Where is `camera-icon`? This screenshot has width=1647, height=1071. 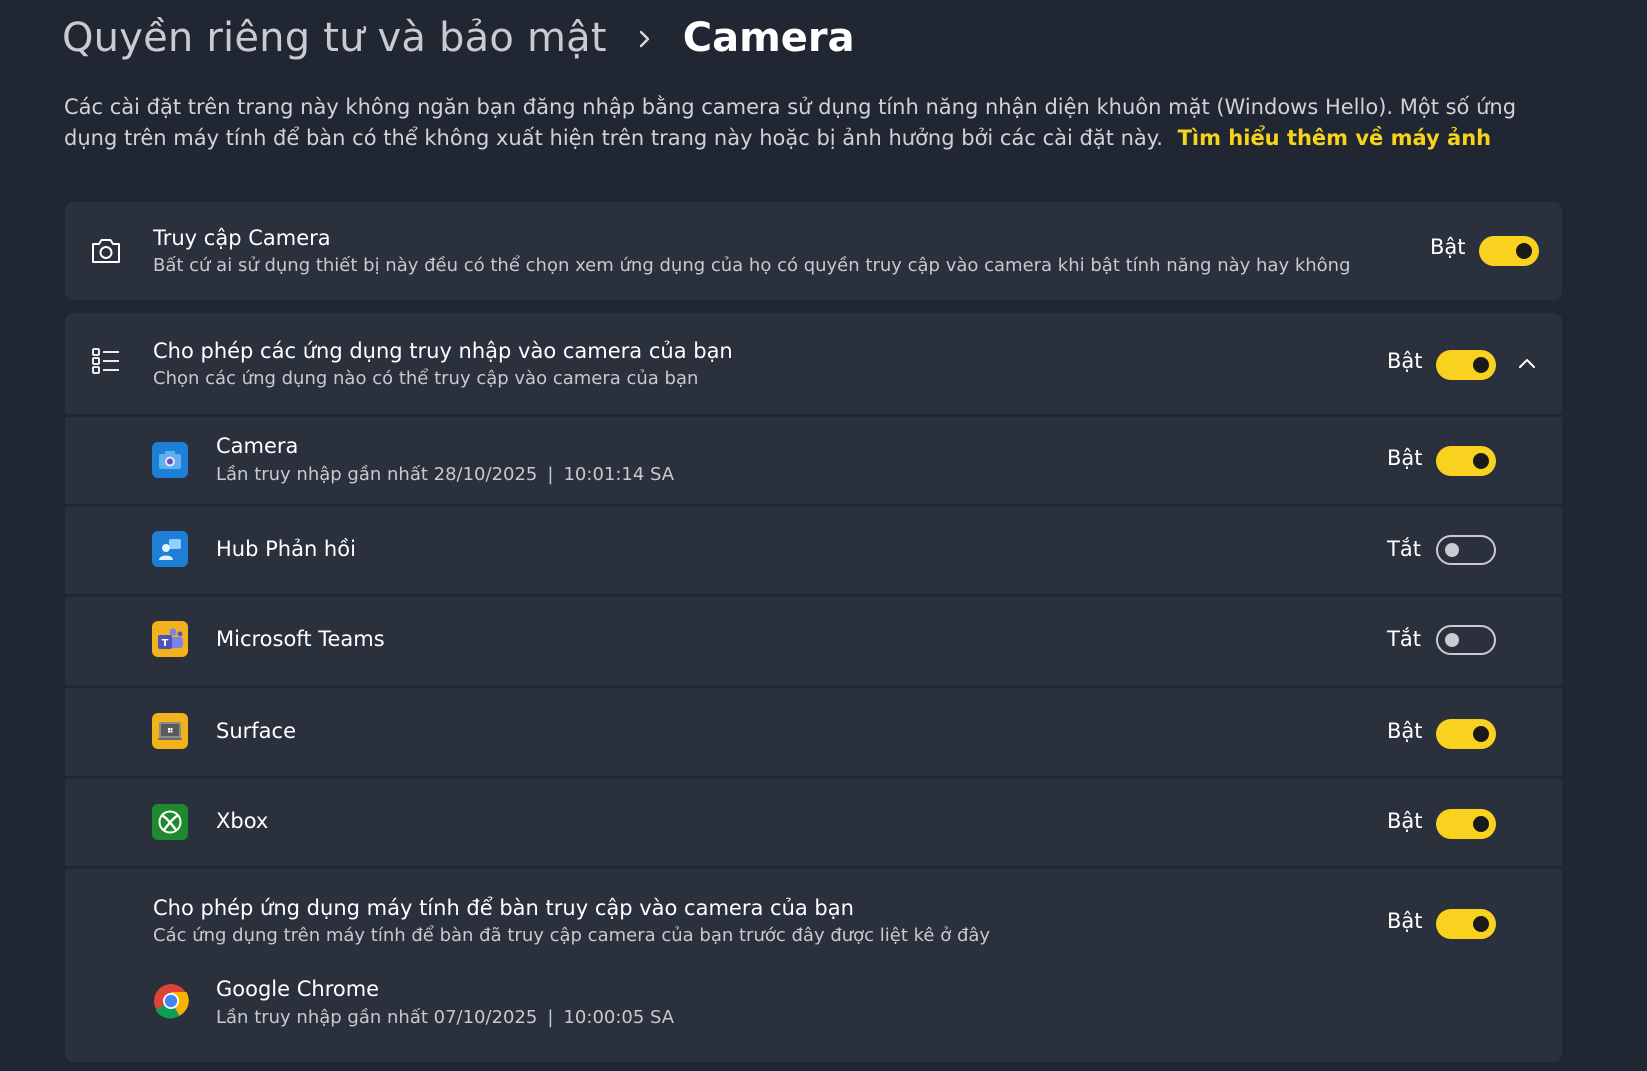
camera-icon is located at coordinates (106, 251).